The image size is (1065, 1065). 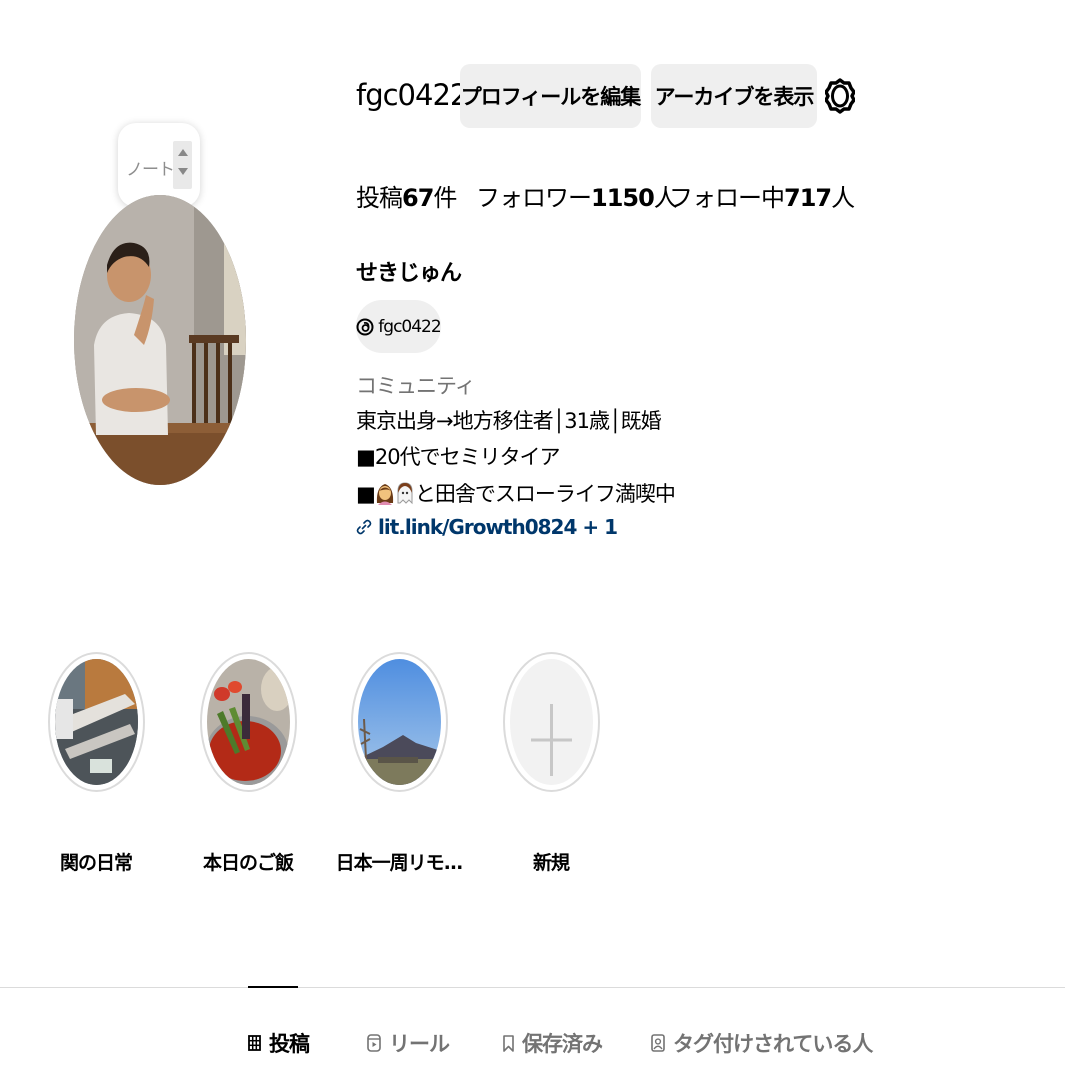 I want to click on tab-posts-label: 投稿, so click(x=289, y=1044).